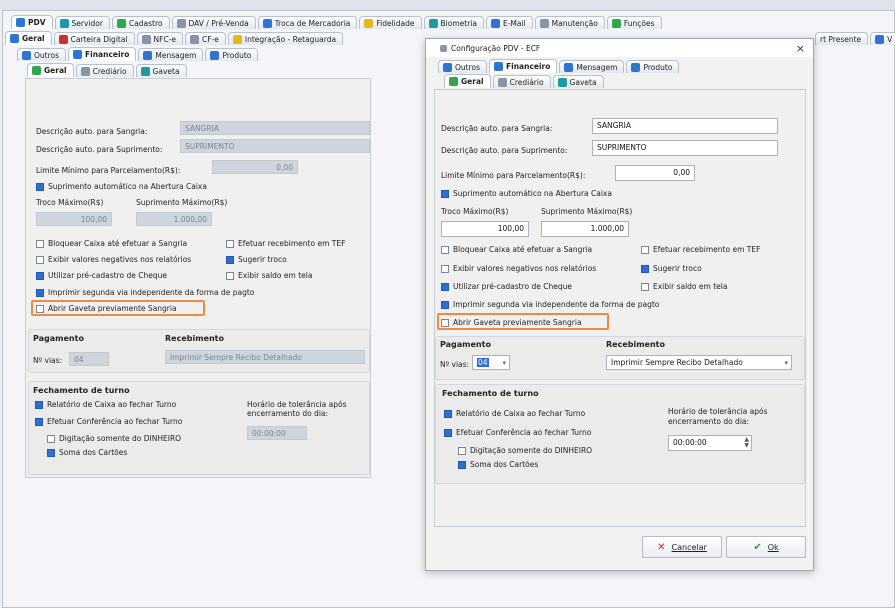 The width and height of the screenshot is (895, 608). What do you see at coordinates (491, 362) in the screenshot?
I see `vias-select: 04 ▾` at bounding box center [491, 362].